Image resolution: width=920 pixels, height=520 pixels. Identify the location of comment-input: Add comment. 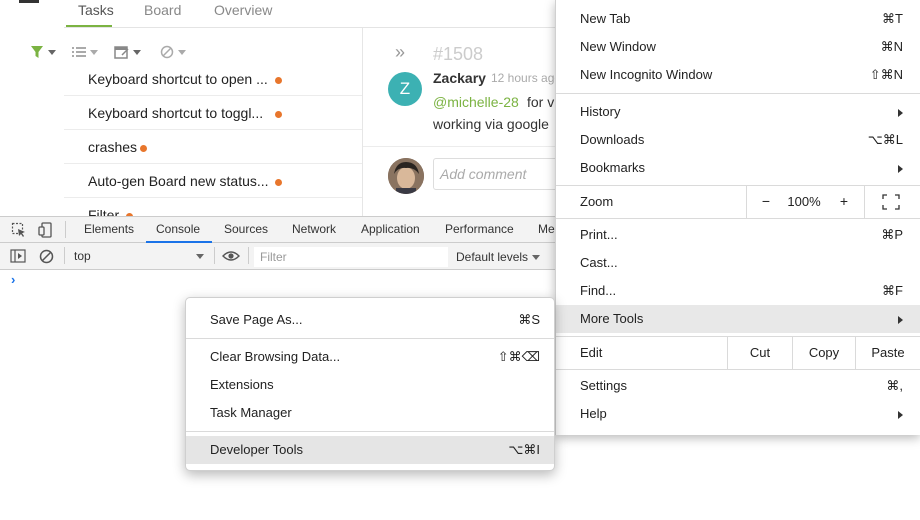
(498, 174).